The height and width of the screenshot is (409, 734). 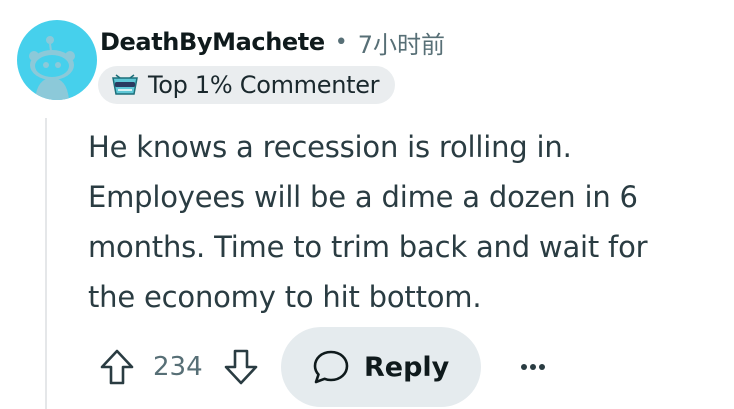 What do you see at coordinates (330, 147) in the screenshot?
I see `comment-line: He knows a recession is rolling in.` at bounding box center [330, 147].